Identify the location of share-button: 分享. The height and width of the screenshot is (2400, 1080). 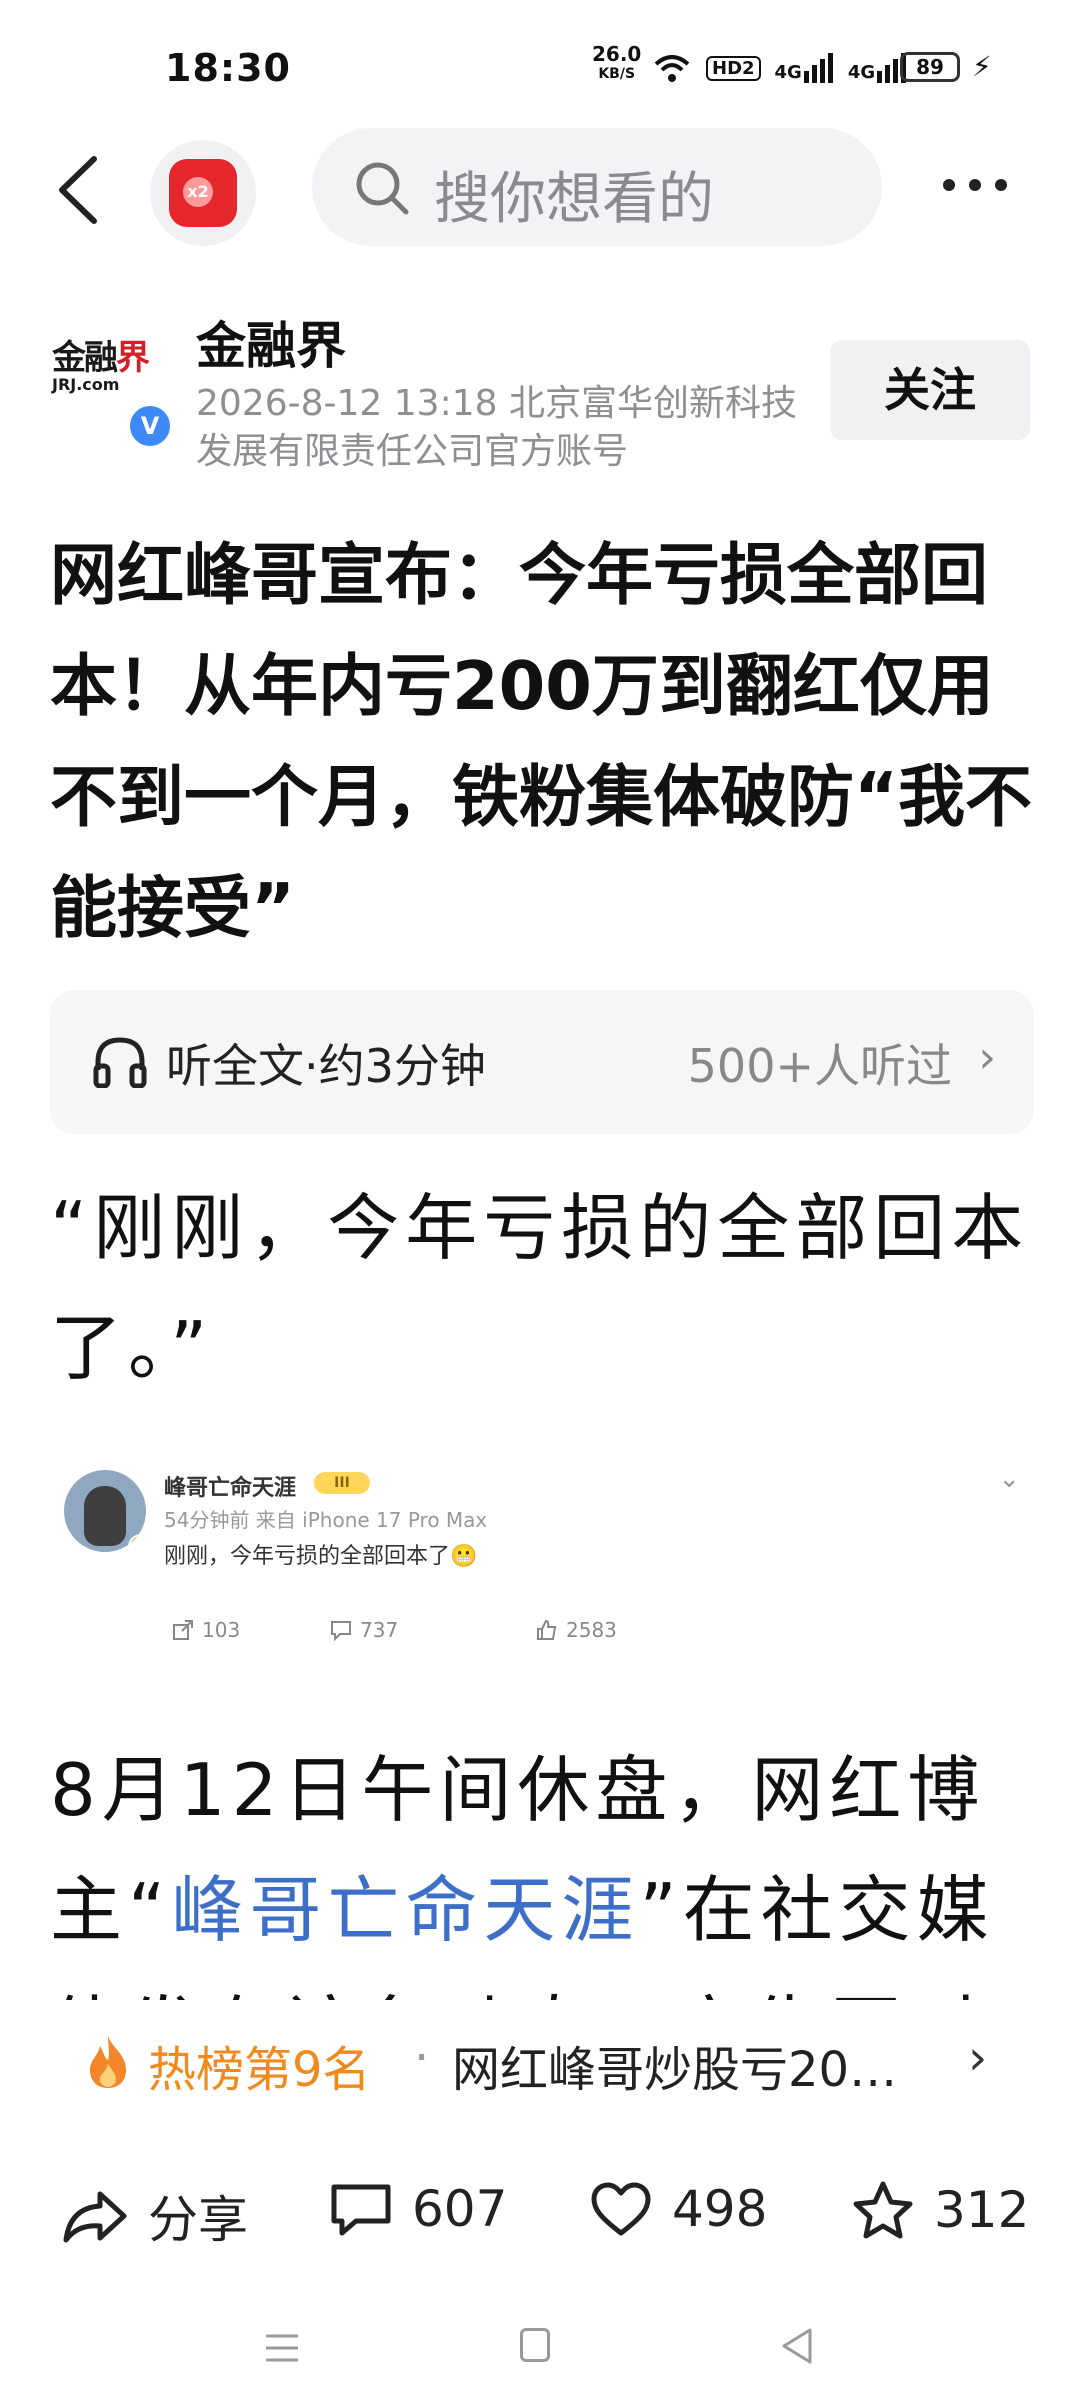
(155, 2216).